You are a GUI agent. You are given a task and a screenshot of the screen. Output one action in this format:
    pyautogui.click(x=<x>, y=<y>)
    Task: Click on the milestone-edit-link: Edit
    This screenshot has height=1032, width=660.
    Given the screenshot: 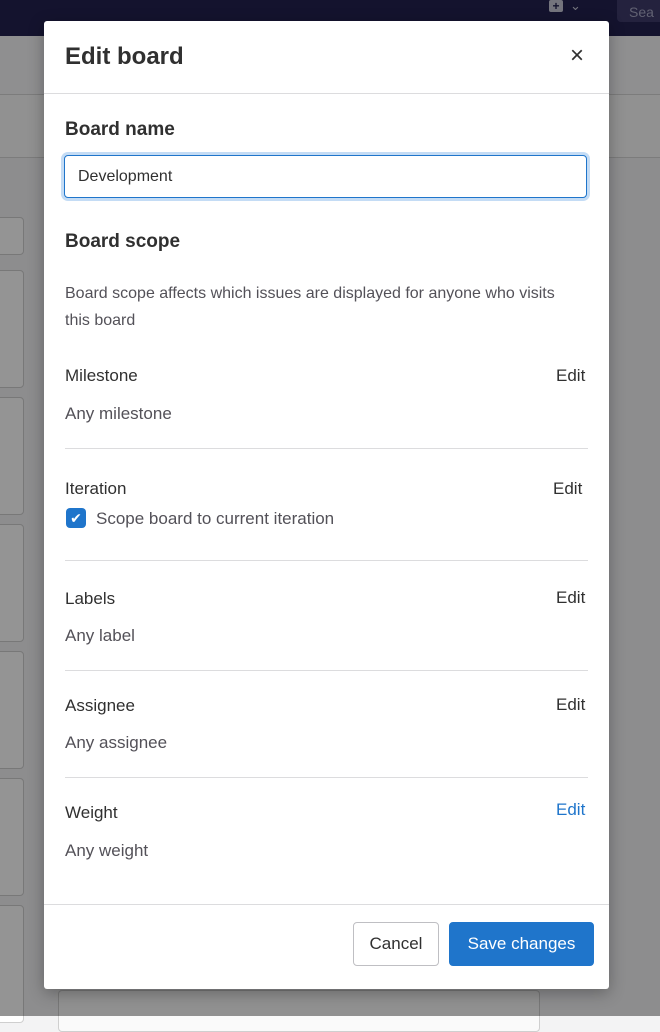 What is the action you would take?
    pyautogui.click(x=570, y=376)
    